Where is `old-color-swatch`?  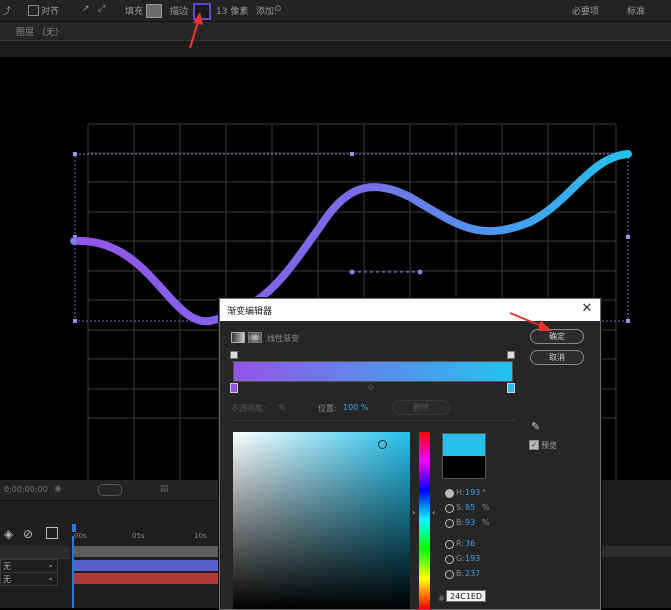
old-color-swatch is located at coordinates (464, 467).